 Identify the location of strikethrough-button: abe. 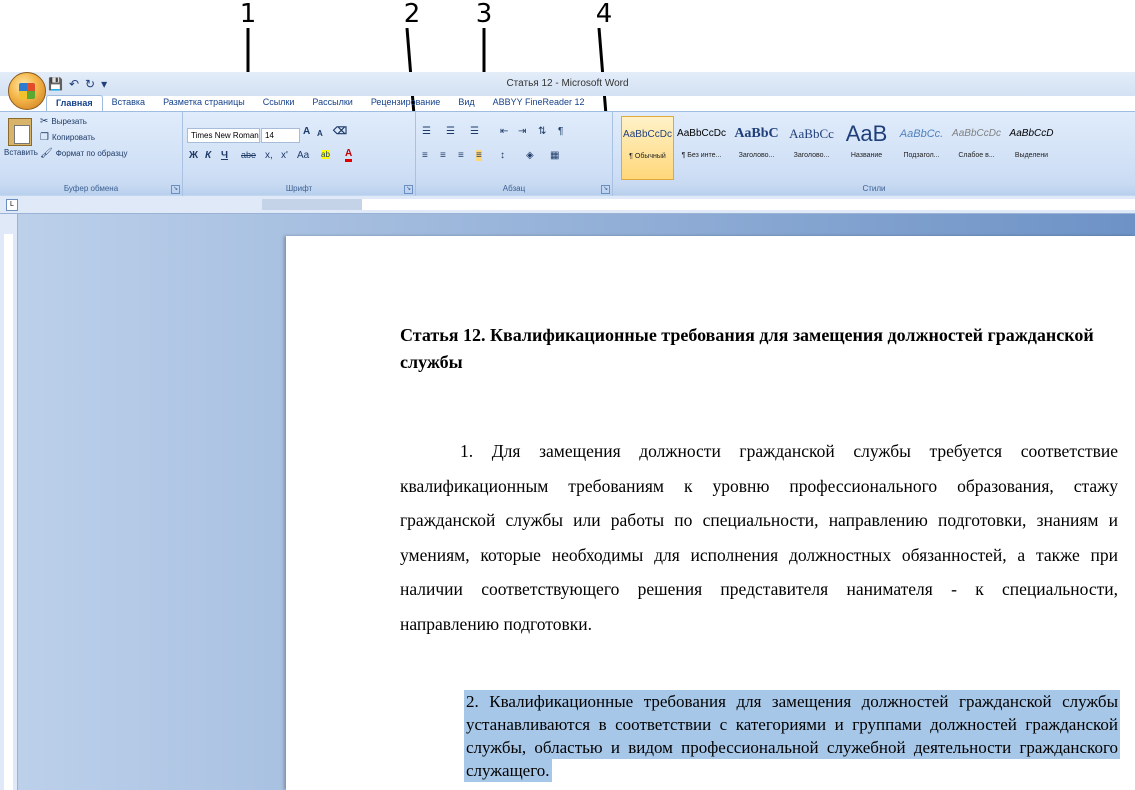
(248, 155).